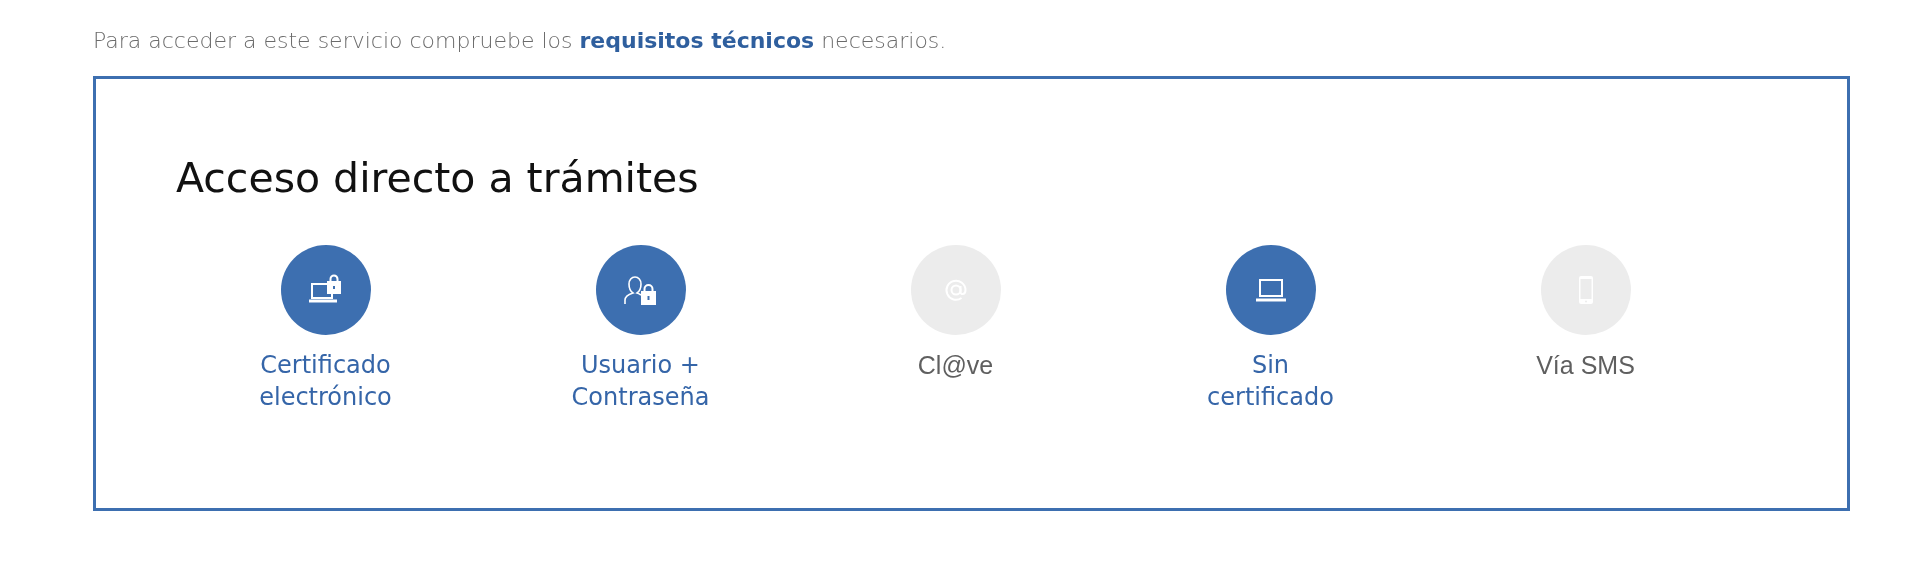  Describe the element at coordinates (640, 329) in the screenshot. I see `access-option: Usuario + Contraseña` at that location.